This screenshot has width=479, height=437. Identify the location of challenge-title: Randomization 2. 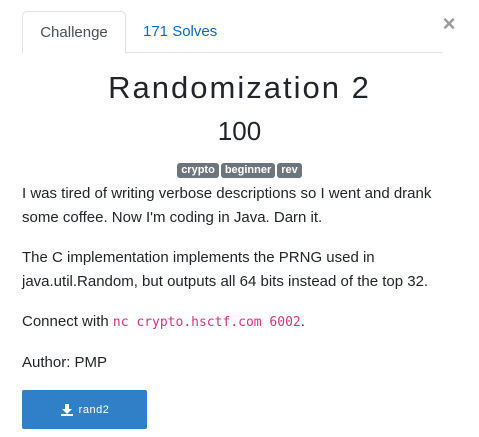
(239, 87).